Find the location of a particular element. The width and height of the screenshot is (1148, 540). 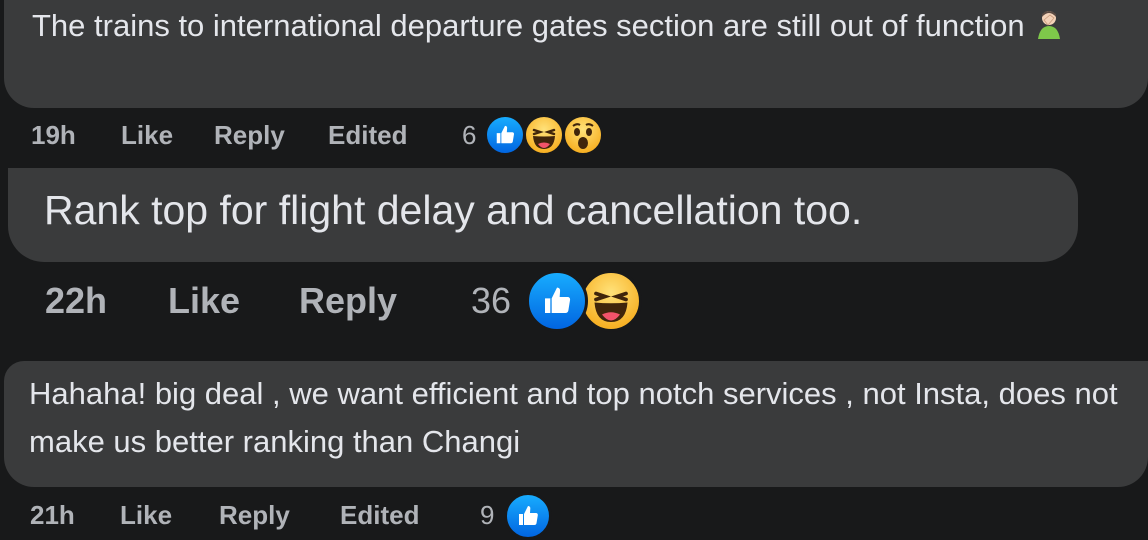

comment-timestamp: 22h is located at coordinates (76, 301).